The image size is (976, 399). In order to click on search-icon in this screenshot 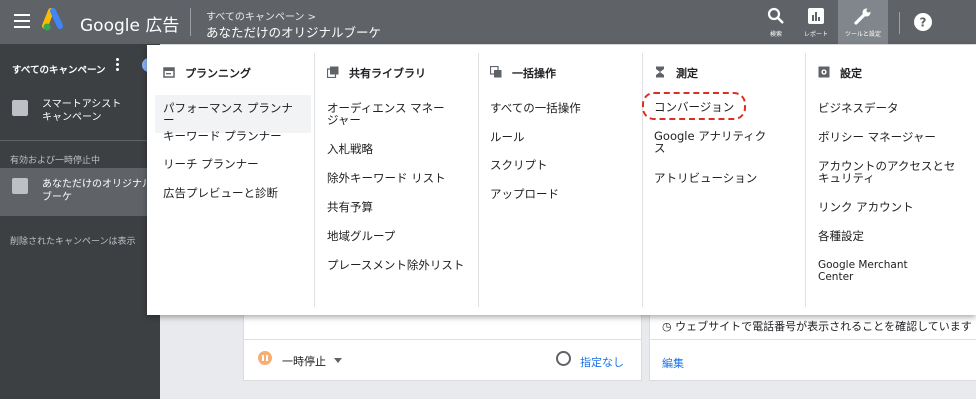, I will do `click(775, 15)`.